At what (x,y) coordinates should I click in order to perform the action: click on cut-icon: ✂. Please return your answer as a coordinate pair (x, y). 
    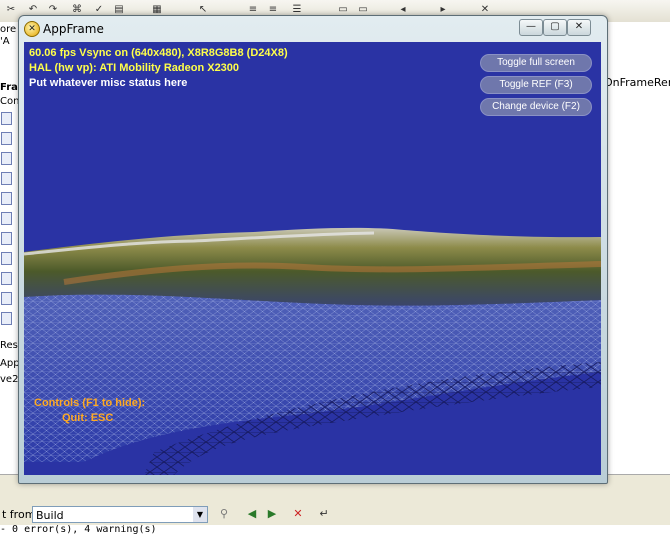
    Looking at the image, I should click on (11, 10).